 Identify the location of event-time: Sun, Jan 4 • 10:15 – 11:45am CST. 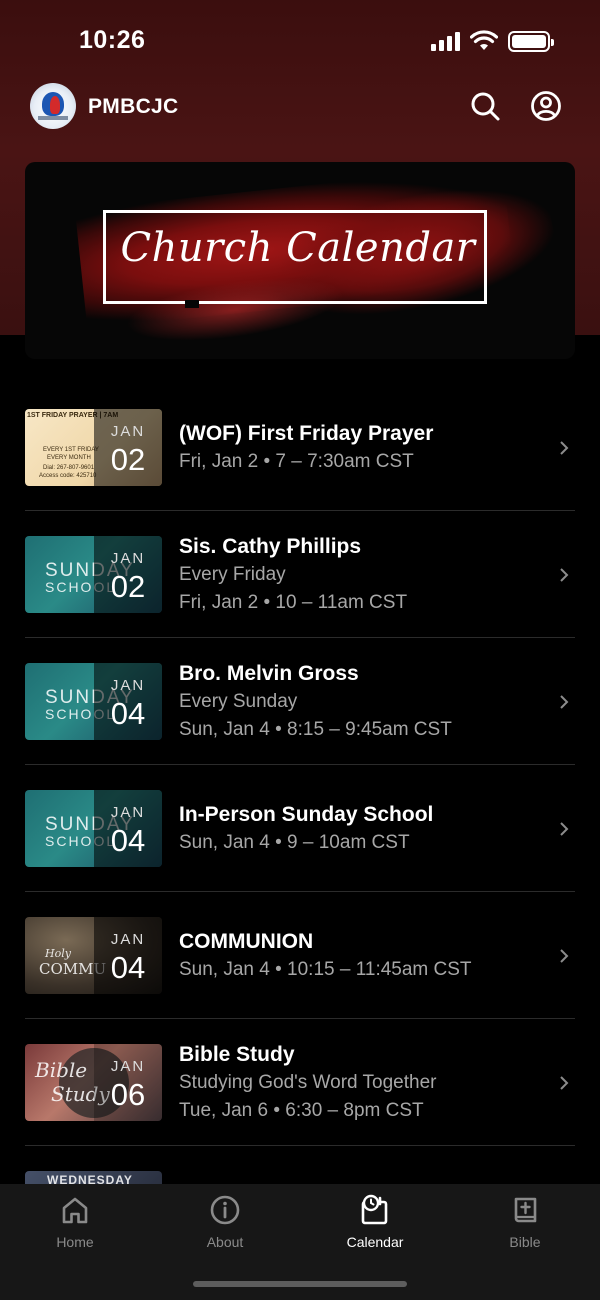
(325, 969).